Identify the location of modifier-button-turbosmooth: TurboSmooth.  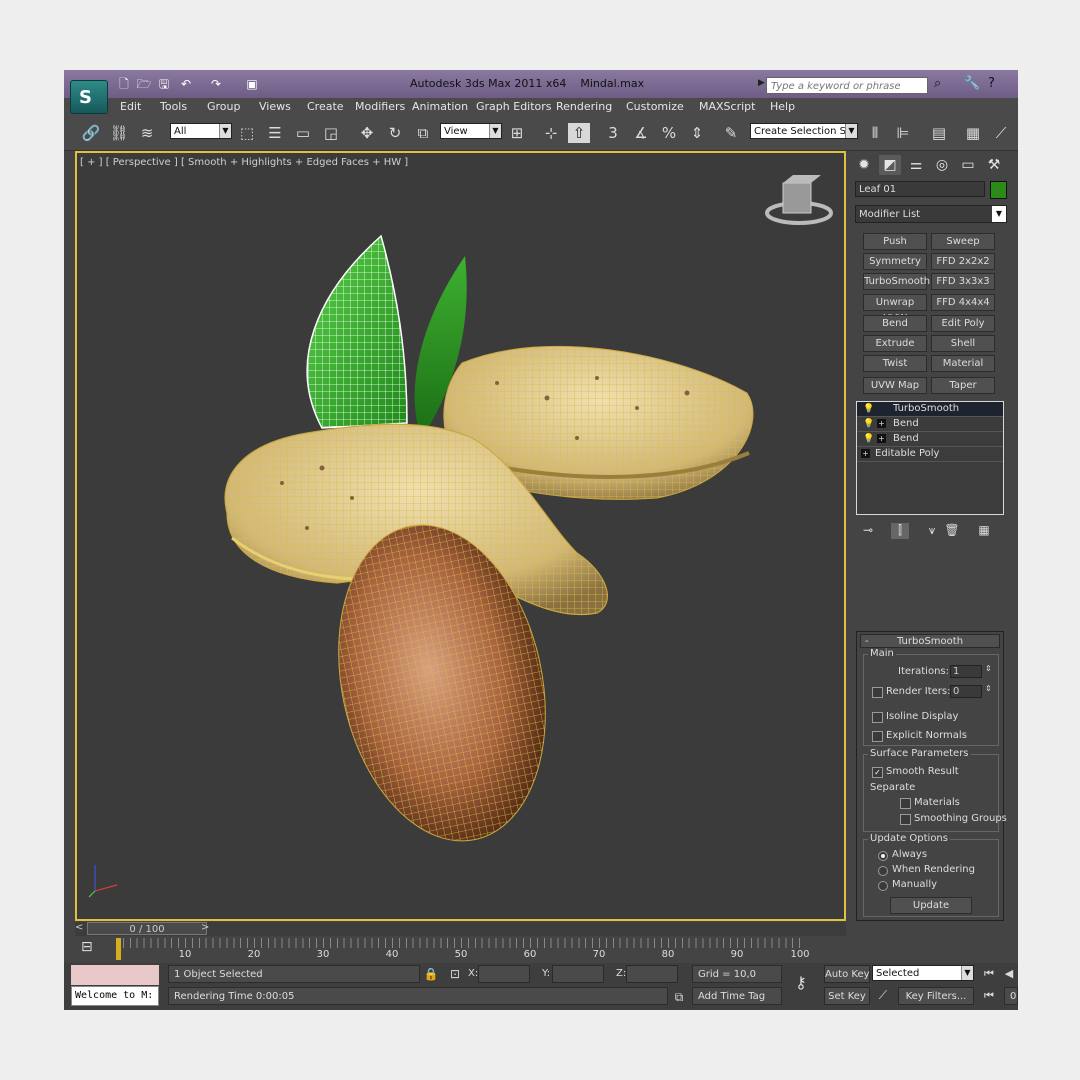
(896, 281).